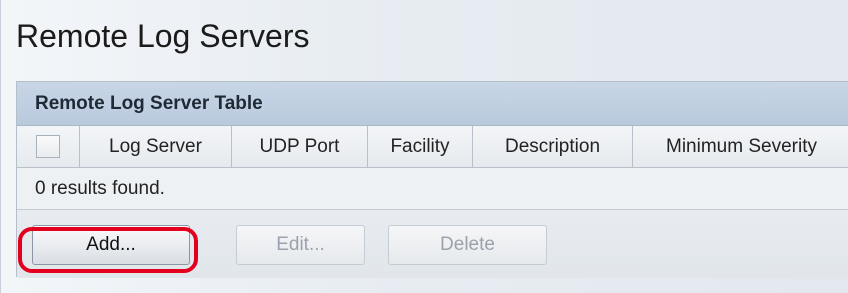  What do you see at coordinates (432, 104) in the screenshot?
I see `table-header: Remote Log Server Table` at bounding box center [432, 104].